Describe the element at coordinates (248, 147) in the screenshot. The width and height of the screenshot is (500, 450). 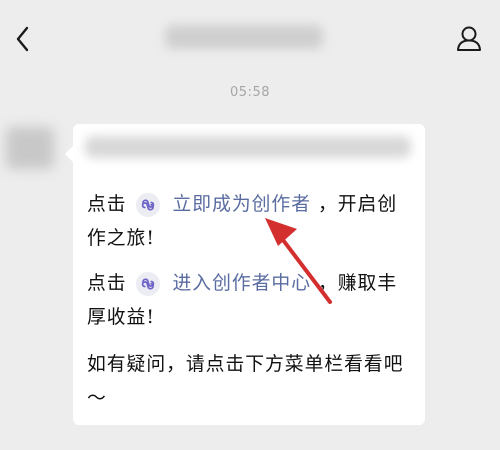
I see `message-header-line` at that location.